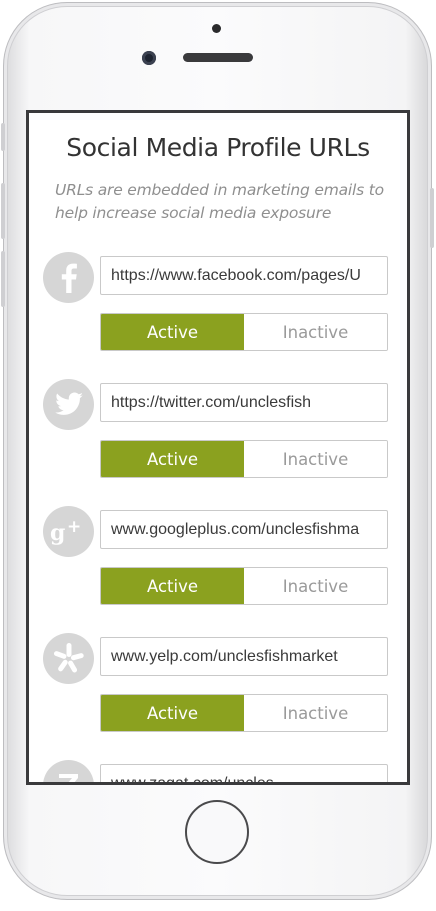  I want to click on yelp-icon, so click(68, 658).